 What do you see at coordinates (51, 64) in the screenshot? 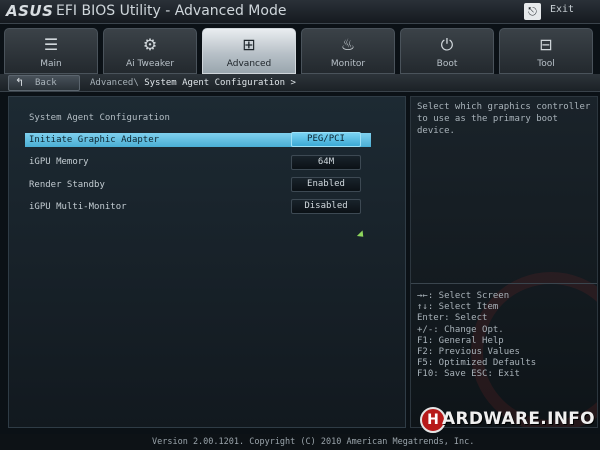
I see `tab-label: Main` at bounding box center [51, 64].